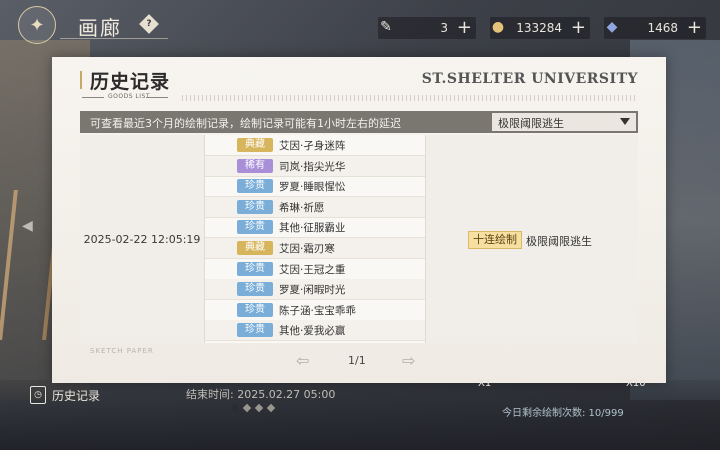  I want to click on pool-name: 极限阈限逃生, so click(559, 241).